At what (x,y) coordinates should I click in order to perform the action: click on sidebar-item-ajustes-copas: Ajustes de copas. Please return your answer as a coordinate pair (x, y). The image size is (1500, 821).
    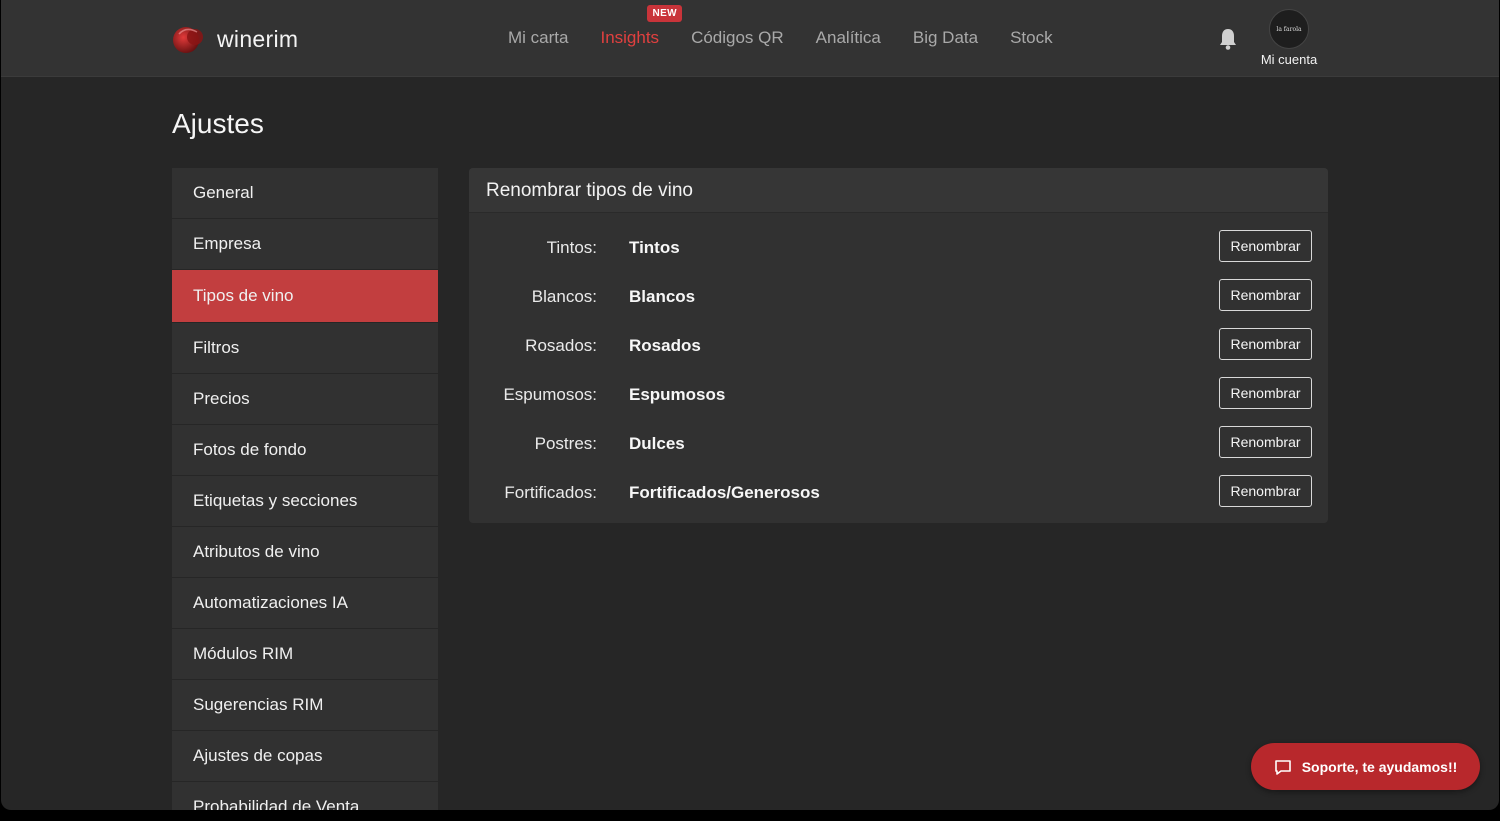
    Looking at the image, I should click on (305, 756).